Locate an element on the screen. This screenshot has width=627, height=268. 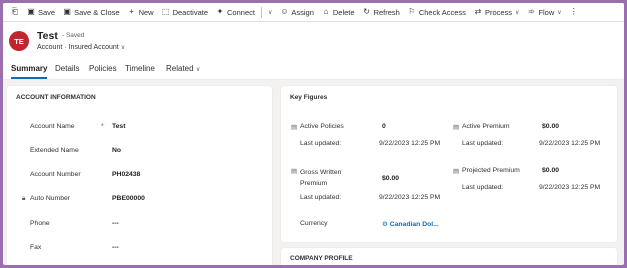
flow-icon: ➾ is located at coordinates (531, 11).